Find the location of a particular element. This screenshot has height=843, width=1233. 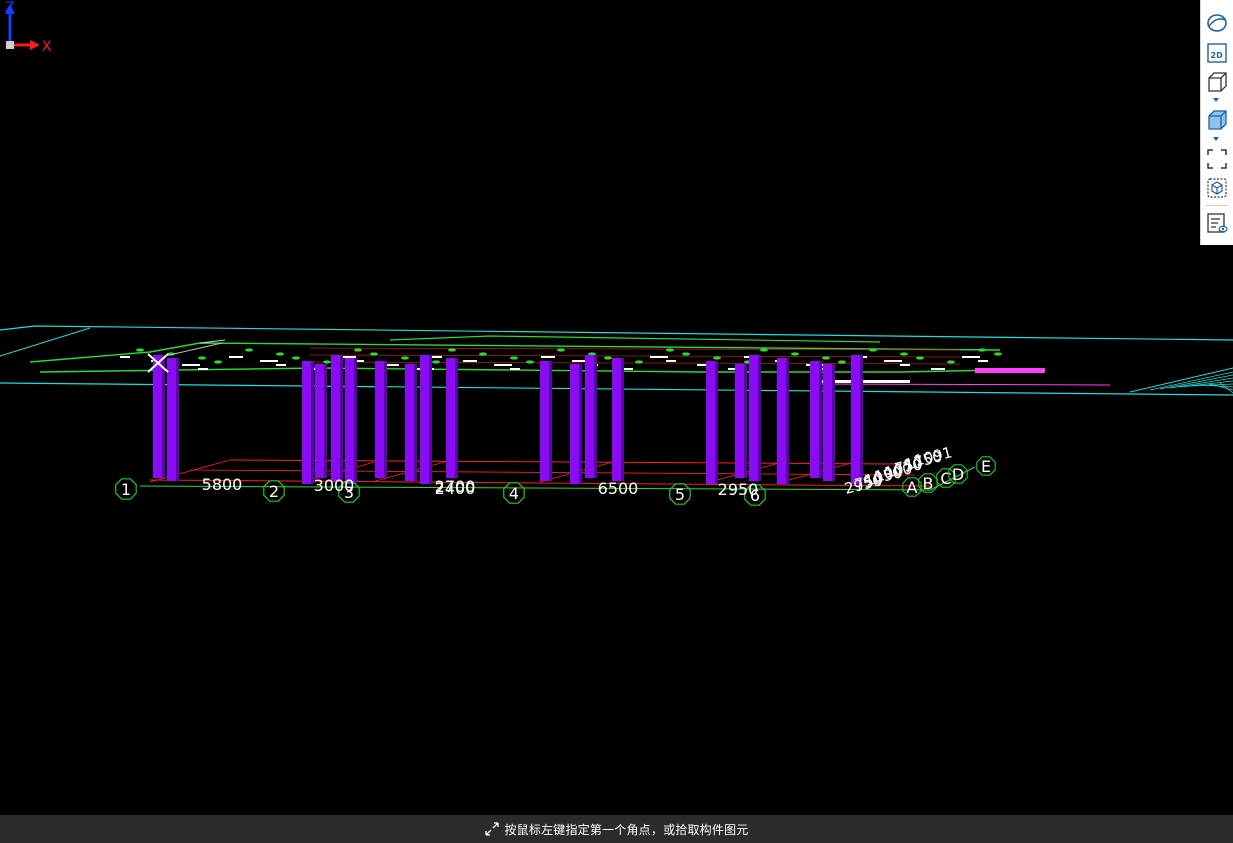

perspective-view-button is located at coordinates (1217, 23).